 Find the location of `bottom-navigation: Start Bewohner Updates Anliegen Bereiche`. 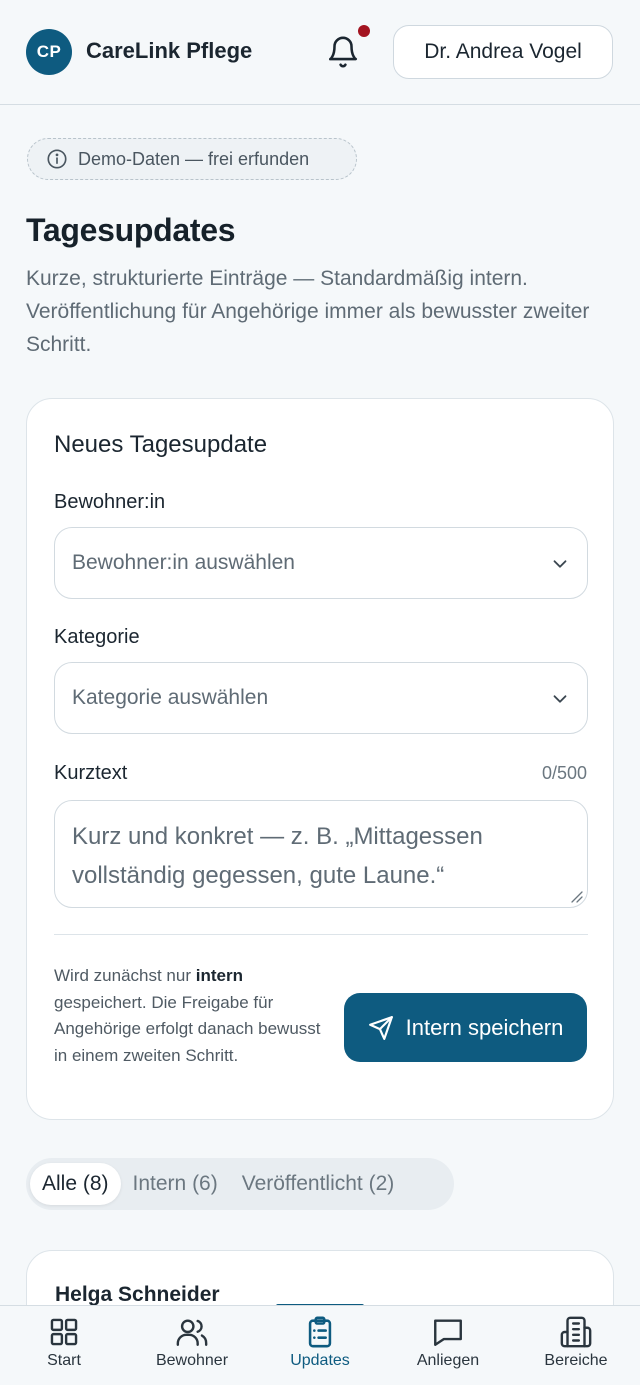

bottom-navigation: Start Bewohner Updates Anliegen Bereiche is located at coordinates (320, 1345).